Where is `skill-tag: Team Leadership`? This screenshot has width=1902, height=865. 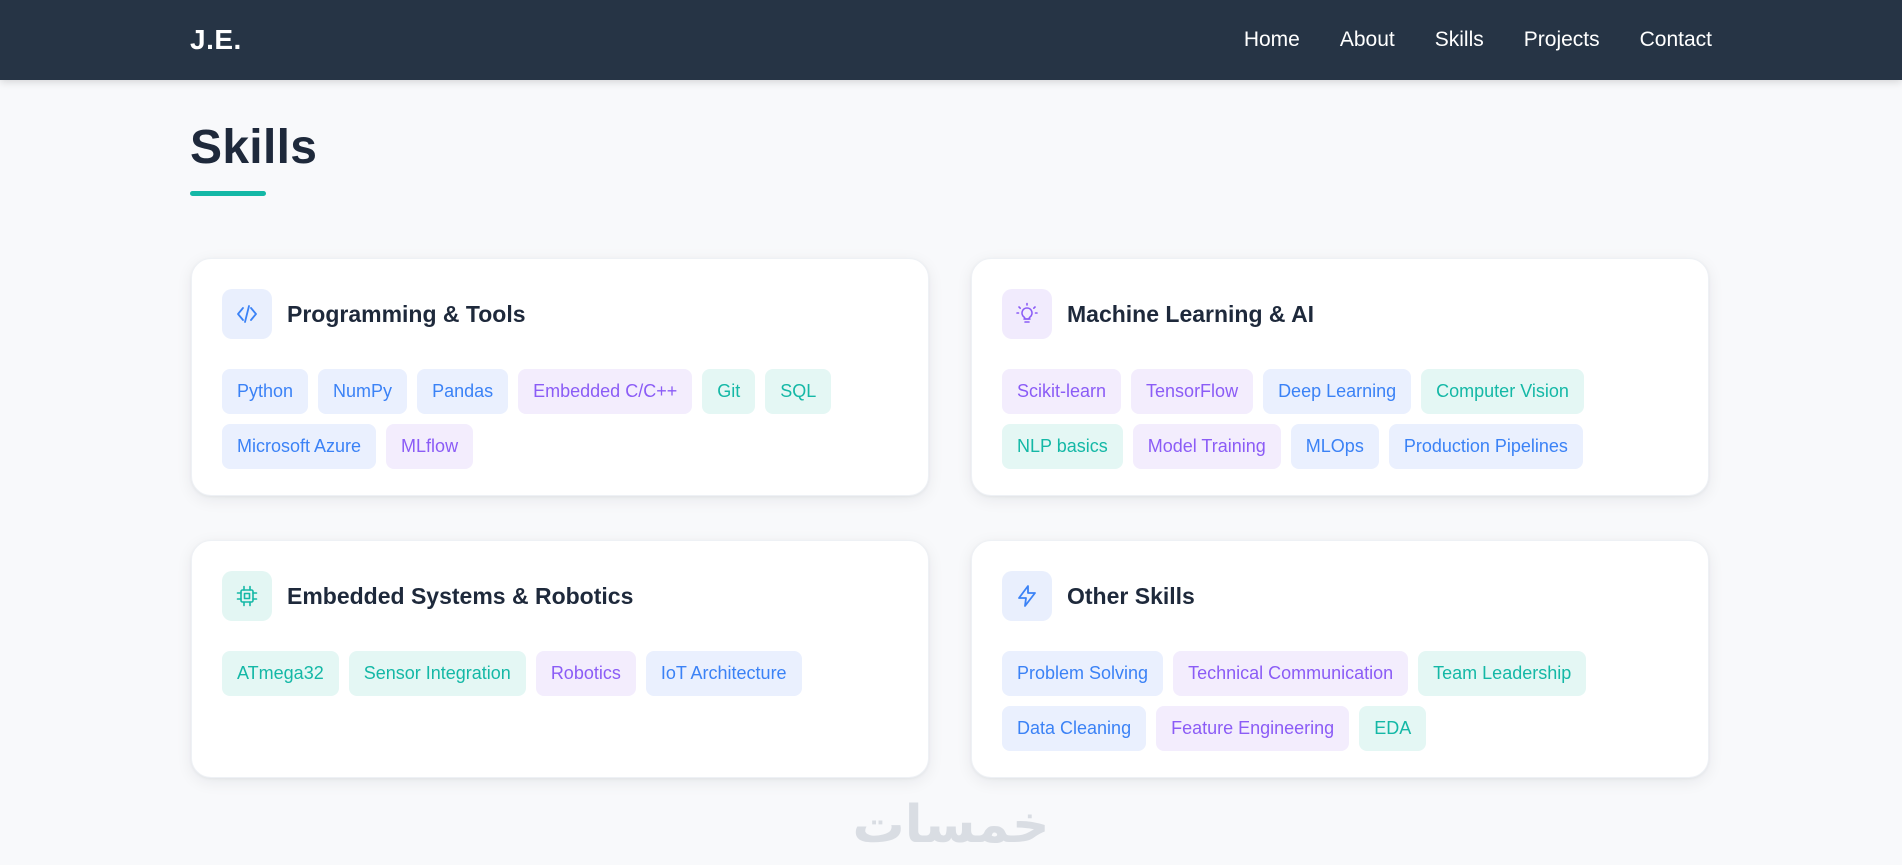
skill-tag: Team Leadership is located at coordinates (1502, 673).